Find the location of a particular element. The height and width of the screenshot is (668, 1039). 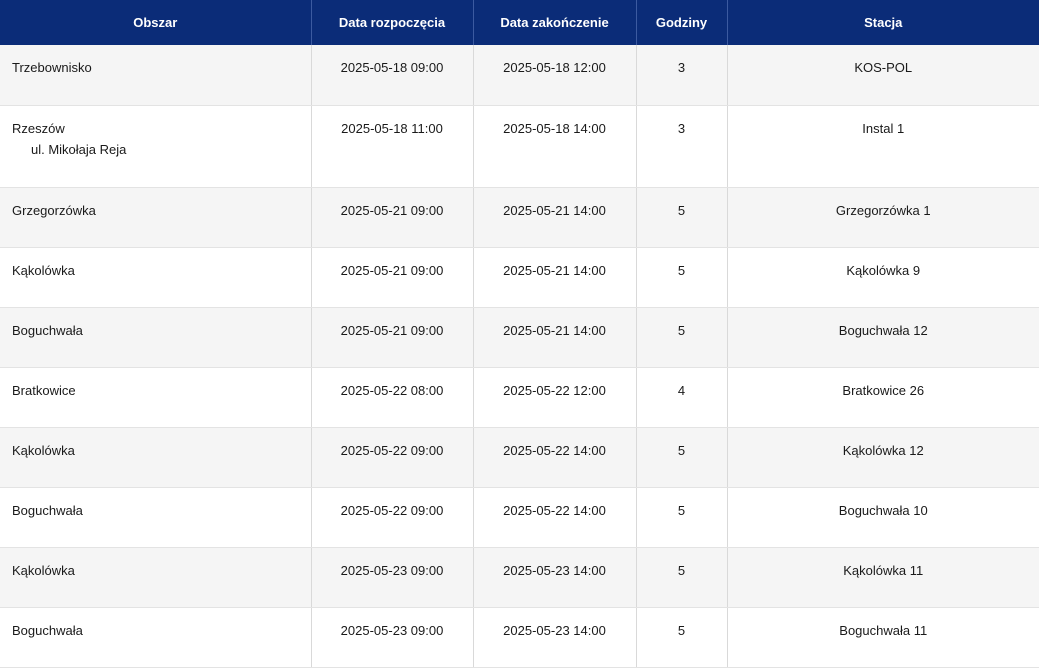

cell-hours: 4 is located at coordinates (682, 397).